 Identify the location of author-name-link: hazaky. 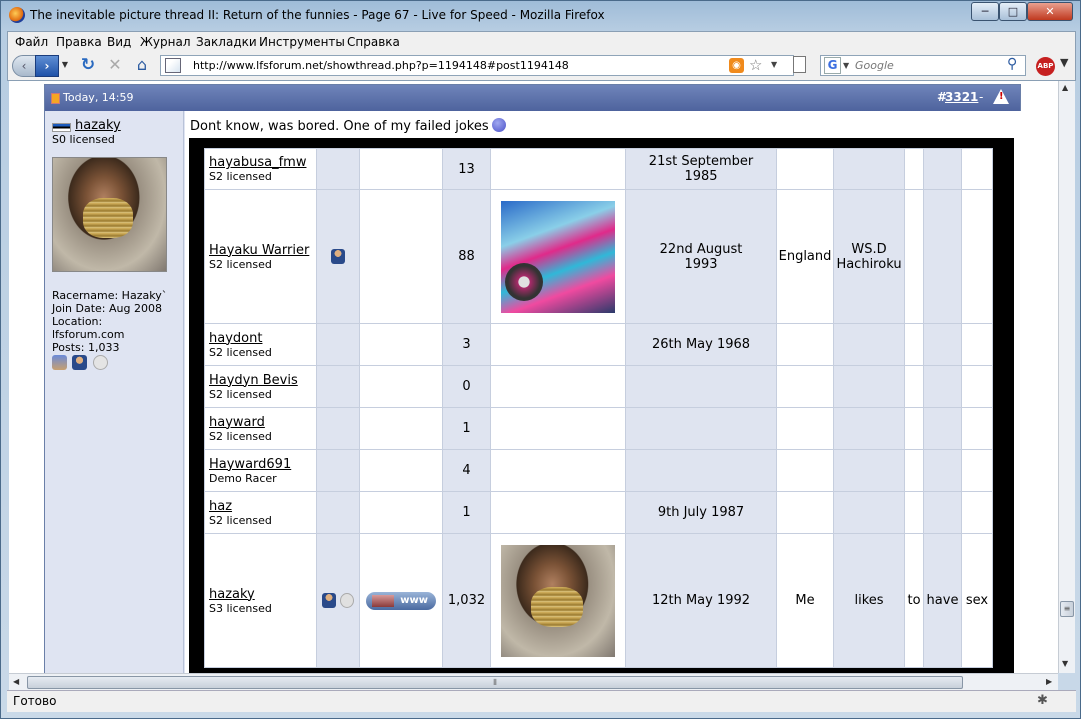
(98, 125).